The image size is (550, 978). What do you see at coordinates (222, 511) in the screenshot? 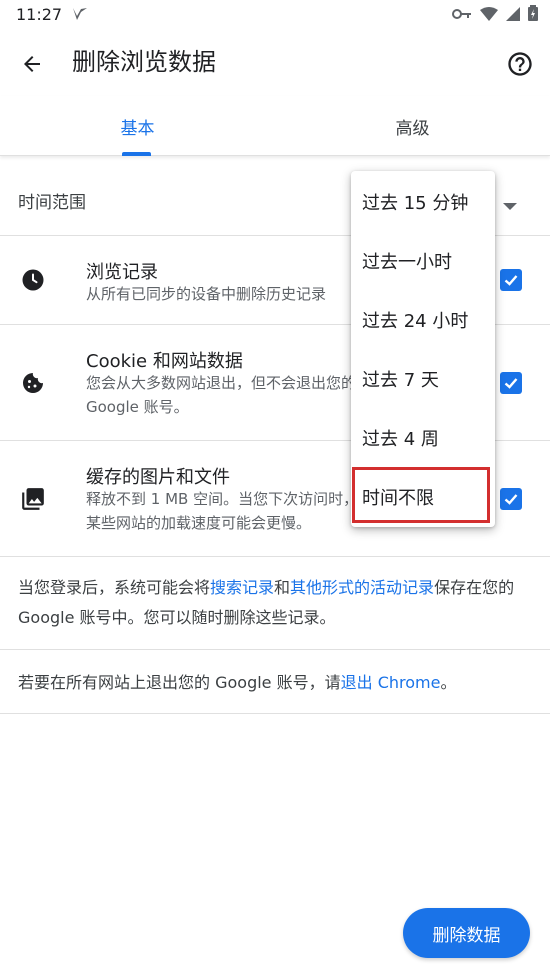
I see `cache-description: 释放不到 1 MB 空间。当您下次访问时，某些网站的加载速度可能会更慢。` at bounding box center [222, 511].